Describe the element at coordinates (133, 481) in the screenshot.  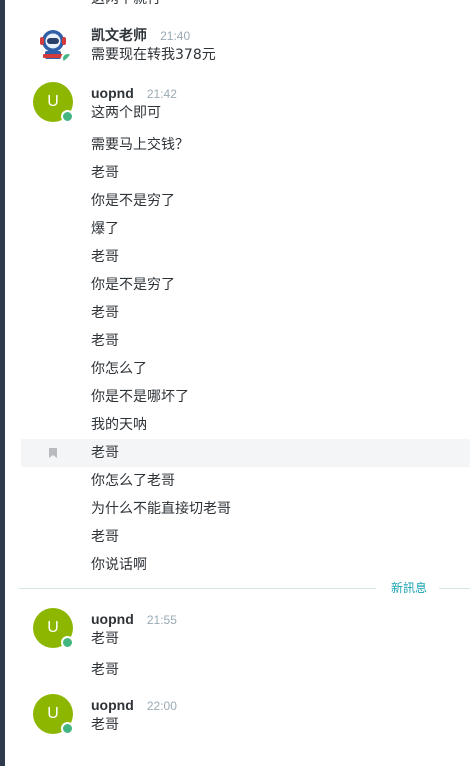
I see `message-text: 你怎么了老哥` at that location.